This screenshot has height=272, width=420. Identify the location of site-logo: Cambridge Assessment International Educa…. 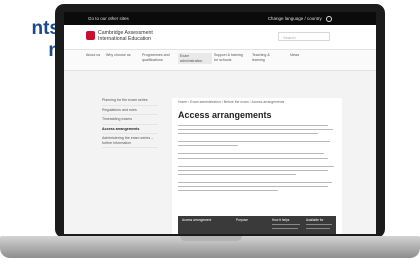
(125, 36).